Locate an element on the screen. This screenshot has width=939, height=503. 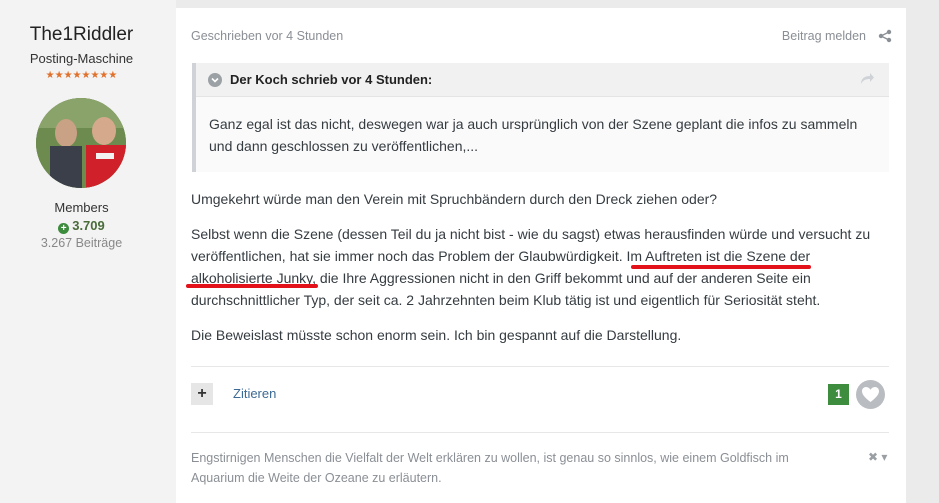
quote-button: Zitieren is located at coordinates (254, 393).